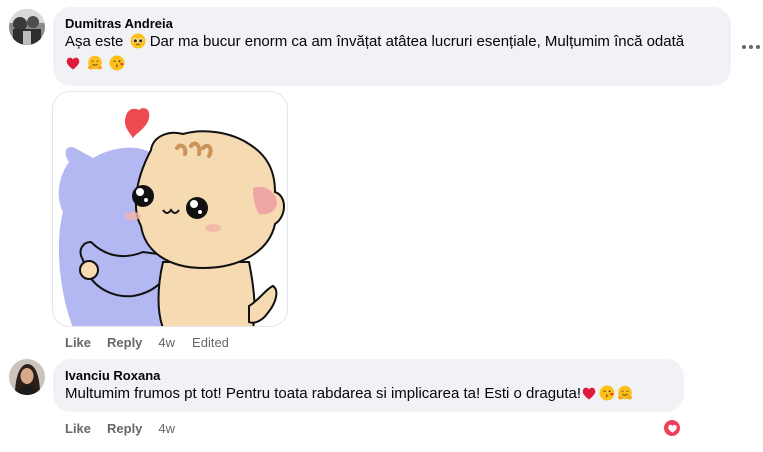 The image size is (763, 452). I want to click on comment-text-part: Așa este, so click(94, 41).